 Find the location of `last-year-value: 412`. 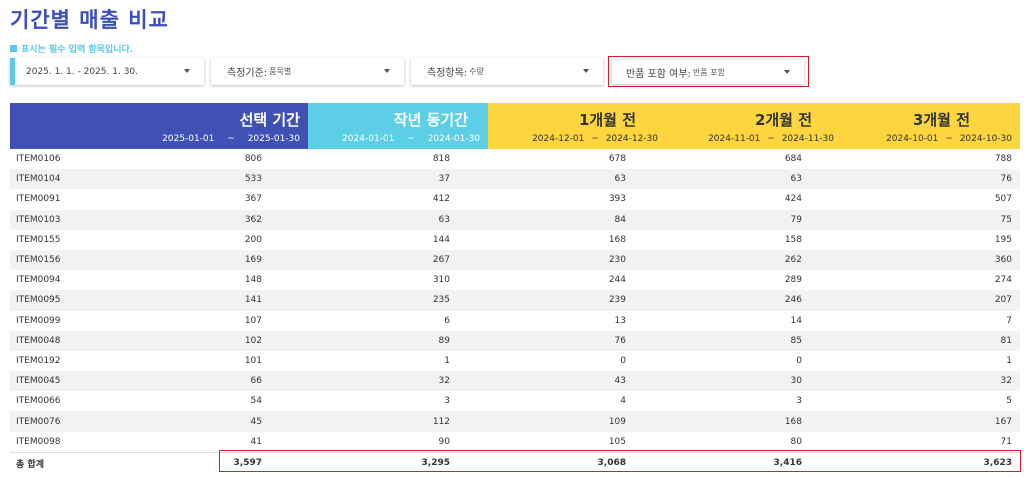

last-year-value: 412 is located at coordinates (441, 199).